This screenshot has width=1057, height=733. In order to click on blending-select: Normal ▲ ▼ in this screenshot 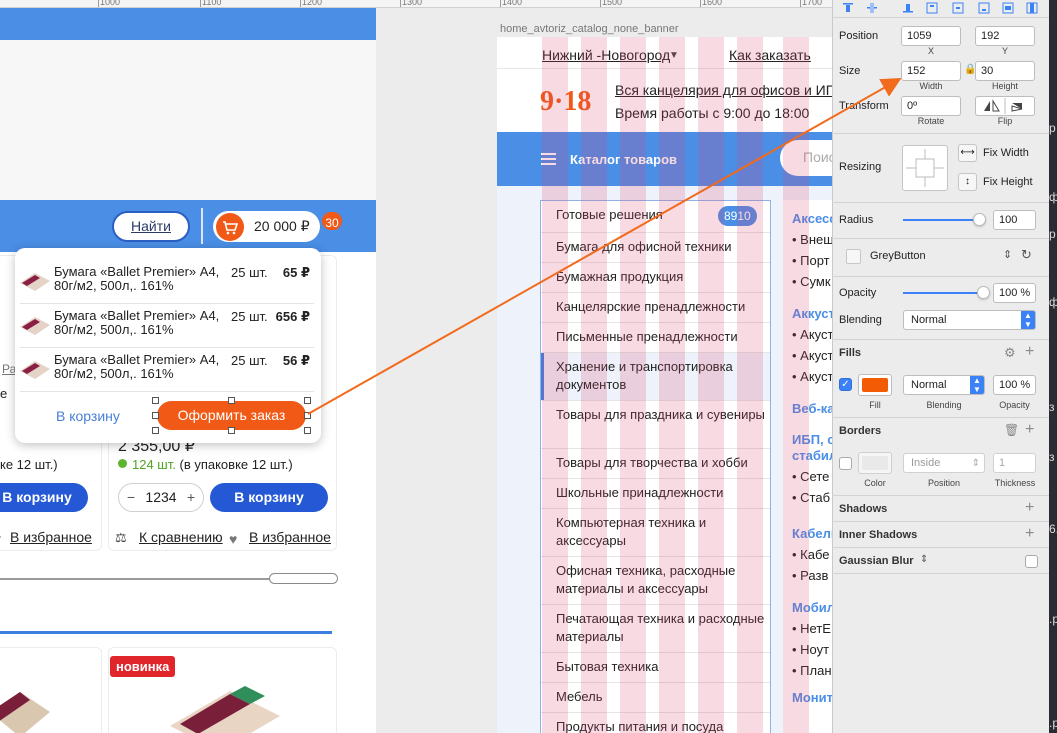, I will do `click(969, 320)`.